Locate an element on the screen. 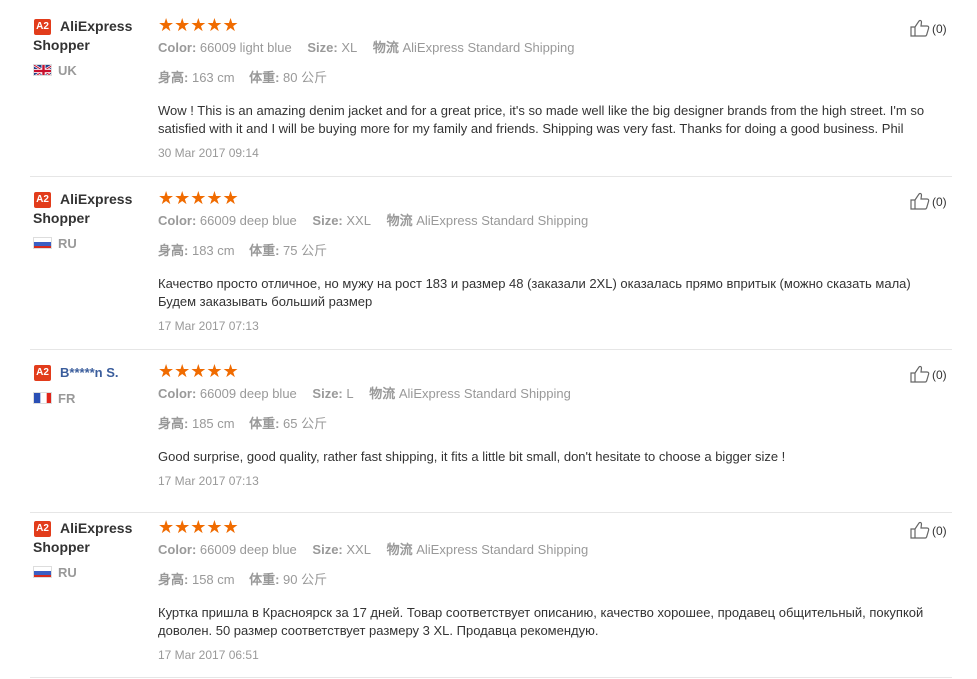 This screenshot has height=679, width=977. height-value: 158 cm is located at coordinates (213, 579).